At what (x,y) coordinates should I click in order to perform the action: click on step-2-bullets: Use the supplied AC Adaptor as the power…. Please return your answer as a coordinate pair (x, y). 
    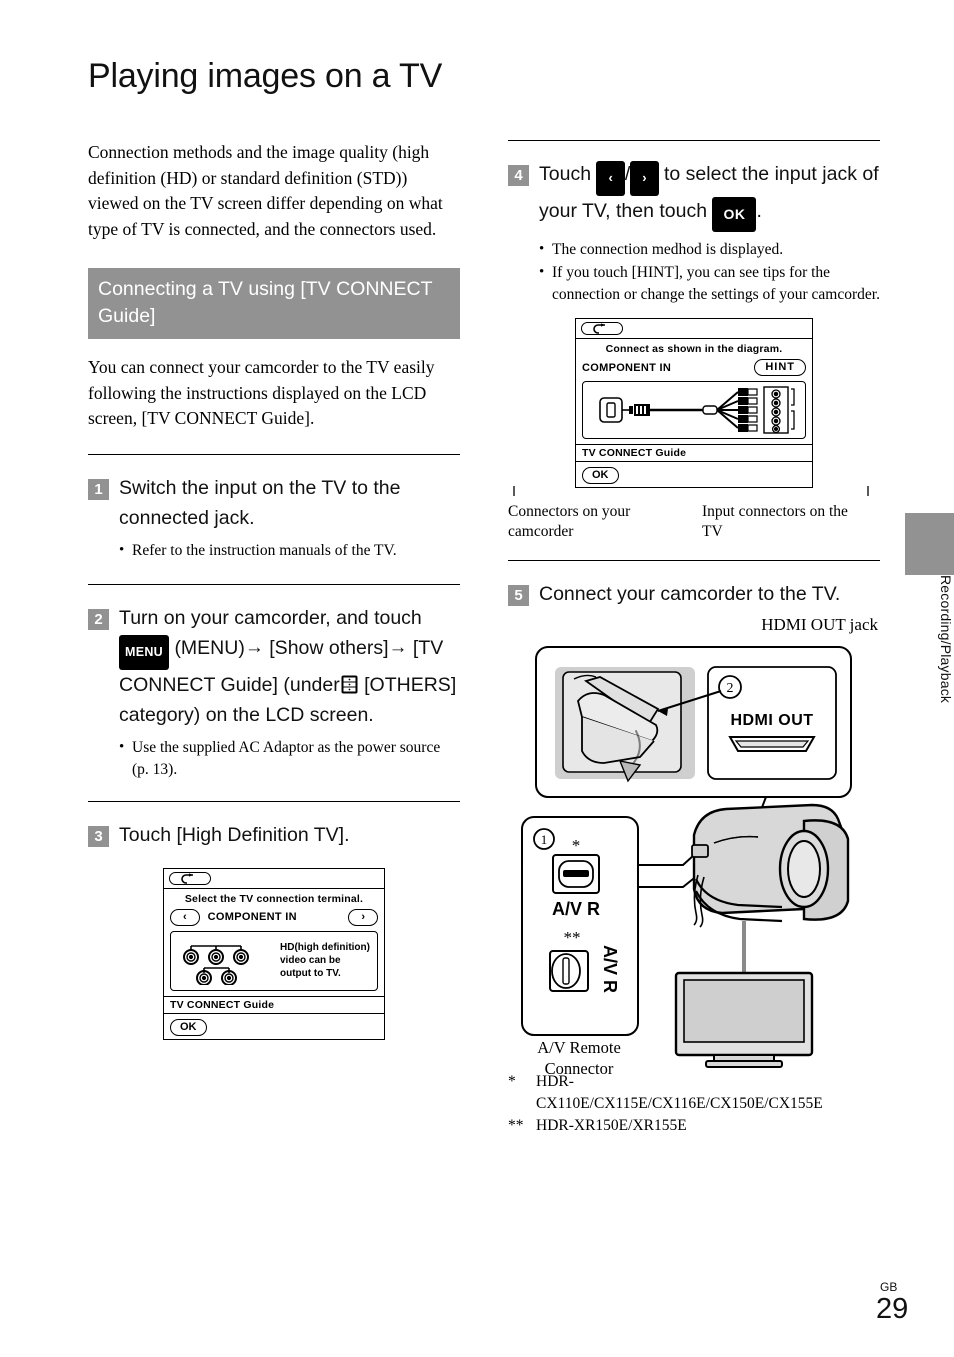
    Looking at the image, I should click on (274, 758).